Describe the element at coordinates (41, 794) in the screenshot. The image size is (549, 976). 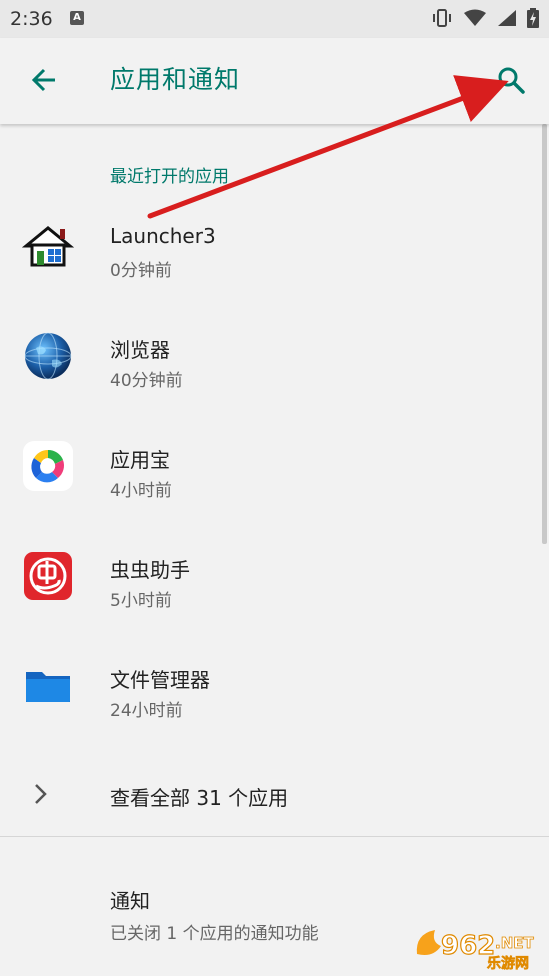
I see `chevron-right-icon` at that location.